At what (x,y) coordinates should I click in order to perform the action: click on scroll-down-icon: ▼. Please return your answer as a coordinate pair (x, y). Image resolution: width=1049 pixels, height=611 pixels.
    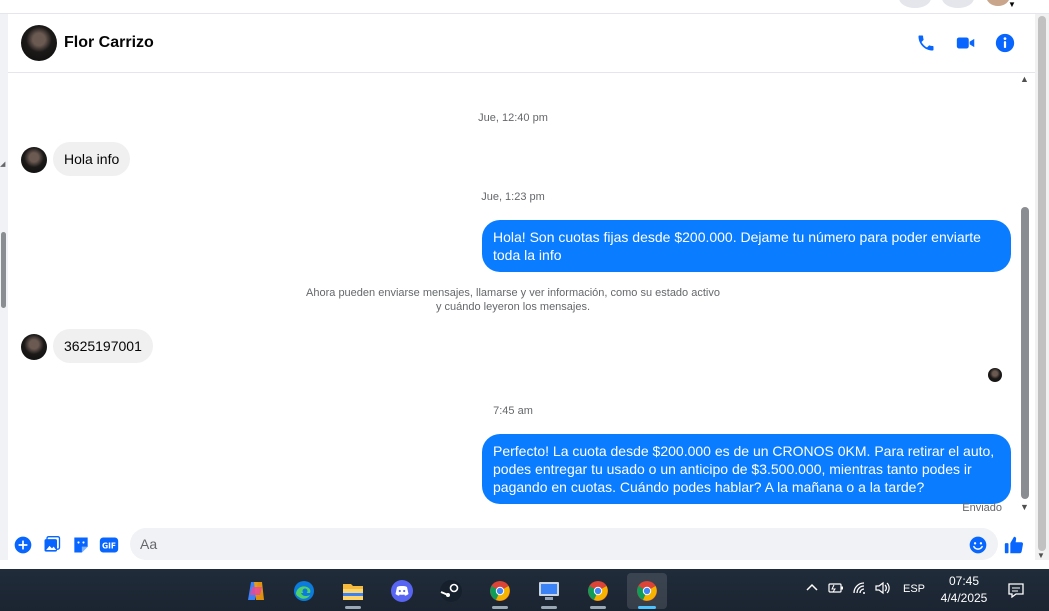
    Looking at the image, I should click on (1024, 507).